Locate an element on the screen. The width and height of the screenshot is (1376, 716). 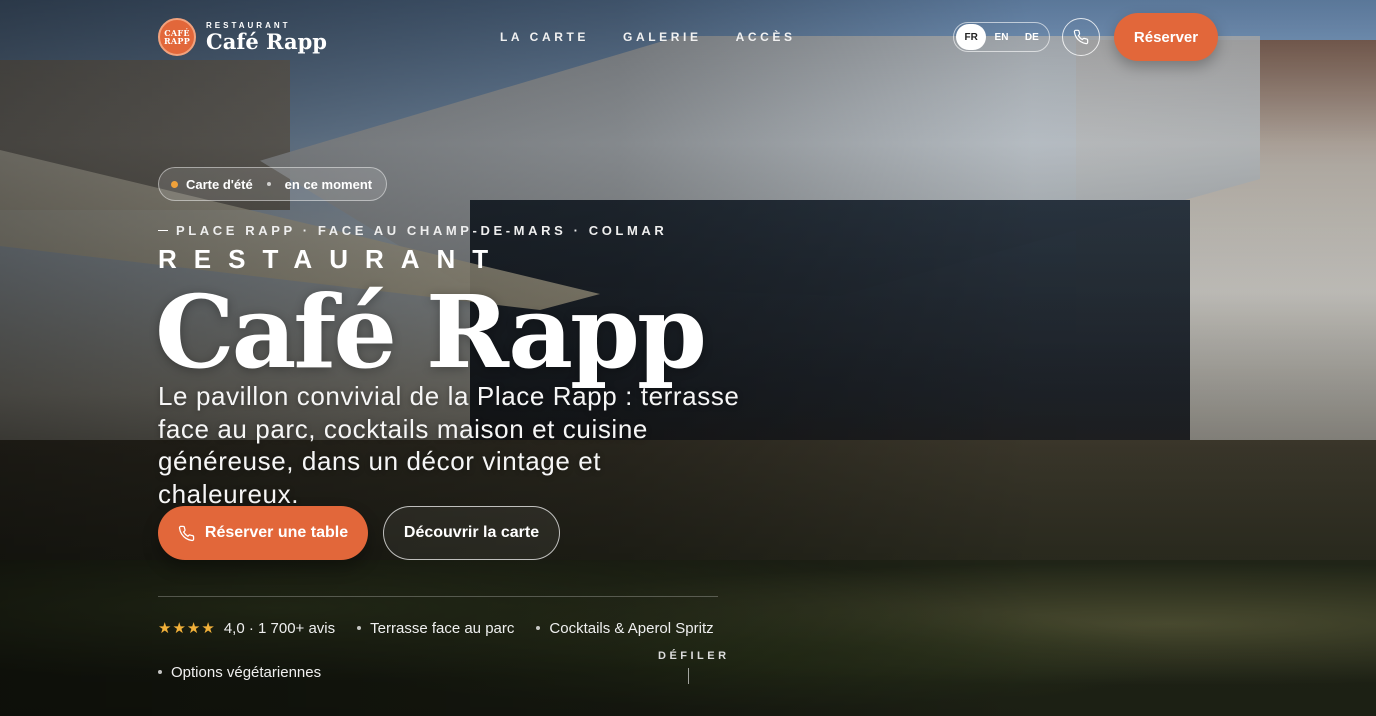
nav-item-galerie: GALERIE is located at coordinates (662, 37).